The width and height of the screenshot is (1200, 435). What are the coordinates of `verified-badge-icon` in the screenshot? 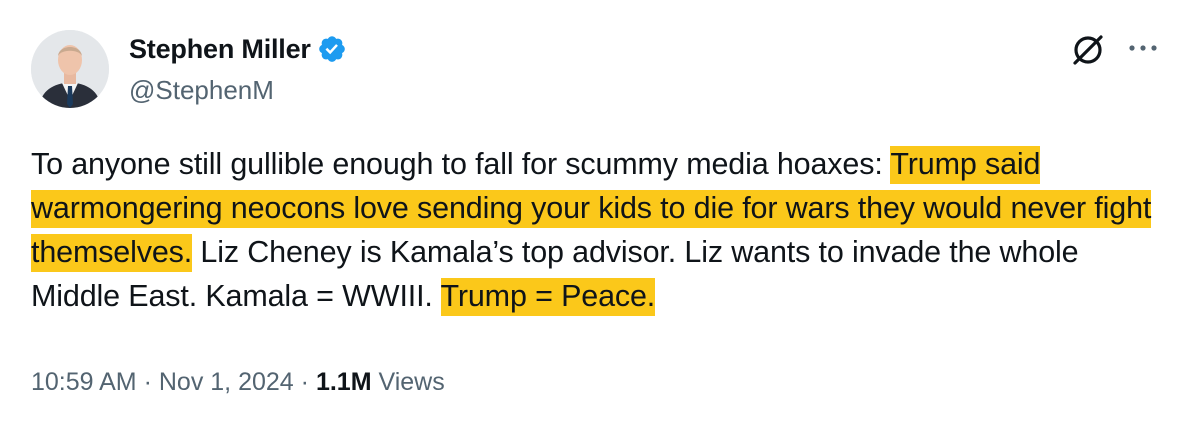 It's located at (332, 49).